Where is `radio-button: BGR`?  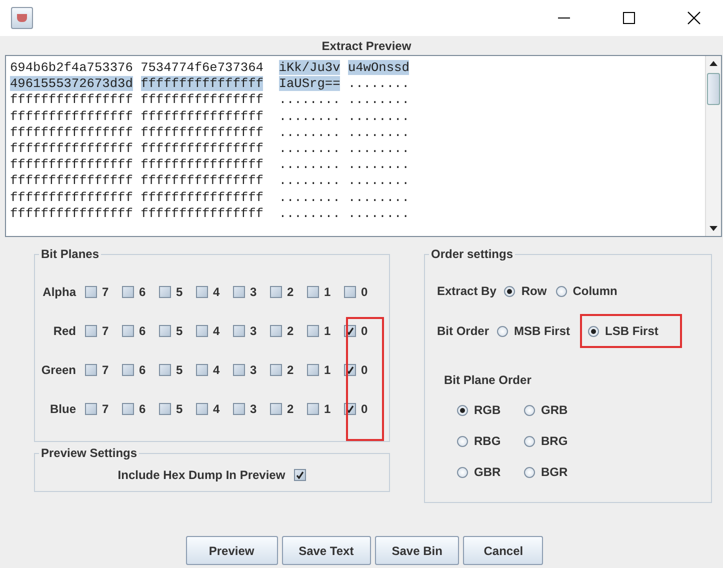
radio-button: BGR is located at coordinates (556, 472).